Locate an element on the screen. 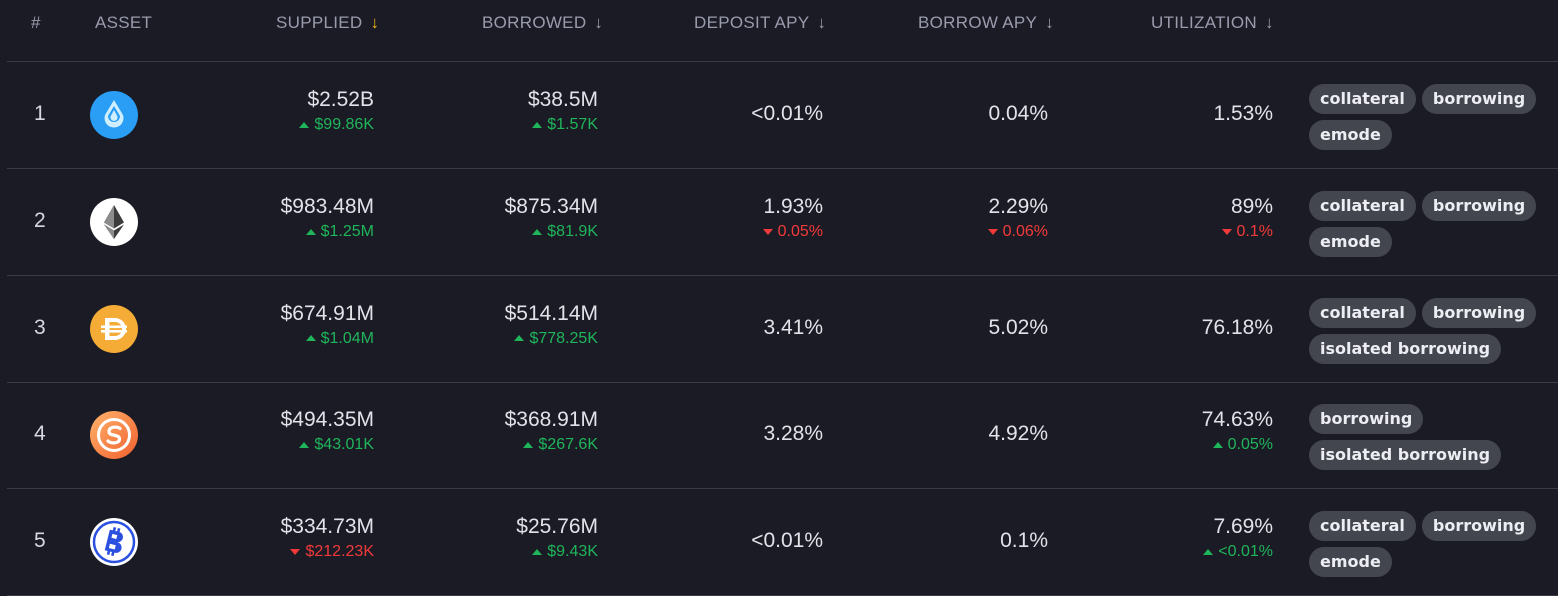 The width and height of the screenshot is (1558, 596). borrow-apy-value: 0.04% is located at coordinates (1018, 113).